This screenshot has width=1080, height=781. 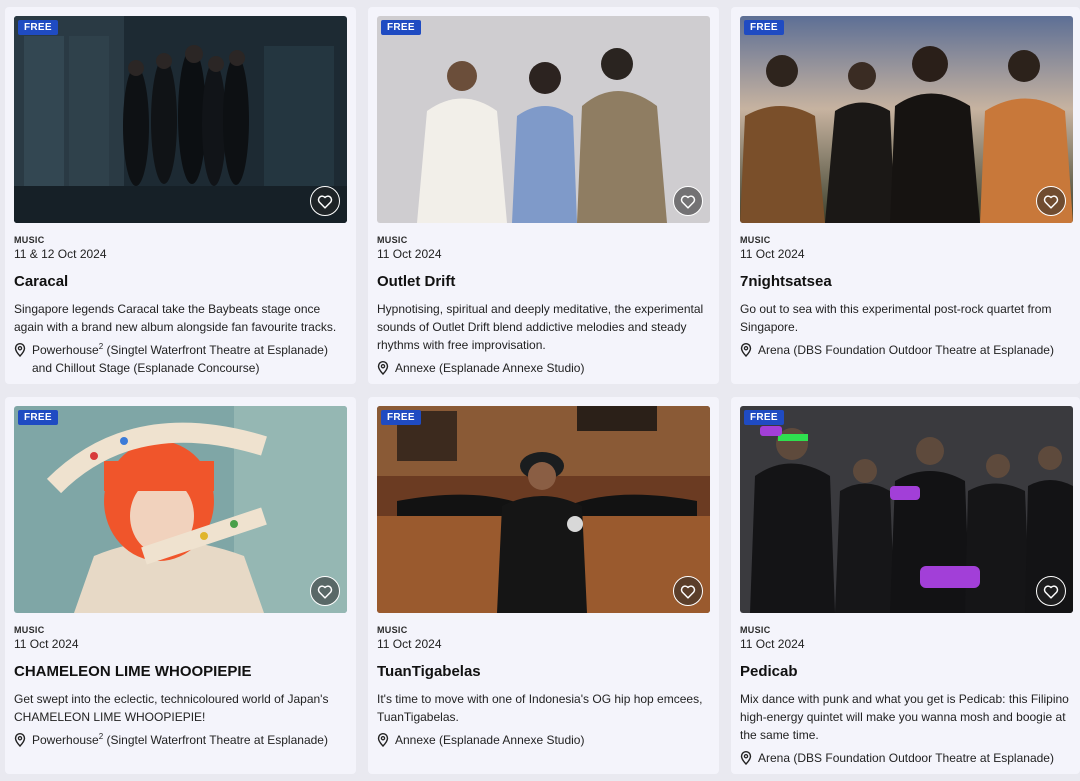 I want to click on event-date: 11 & 12 Oct 2024, so click(x=60, y=254).